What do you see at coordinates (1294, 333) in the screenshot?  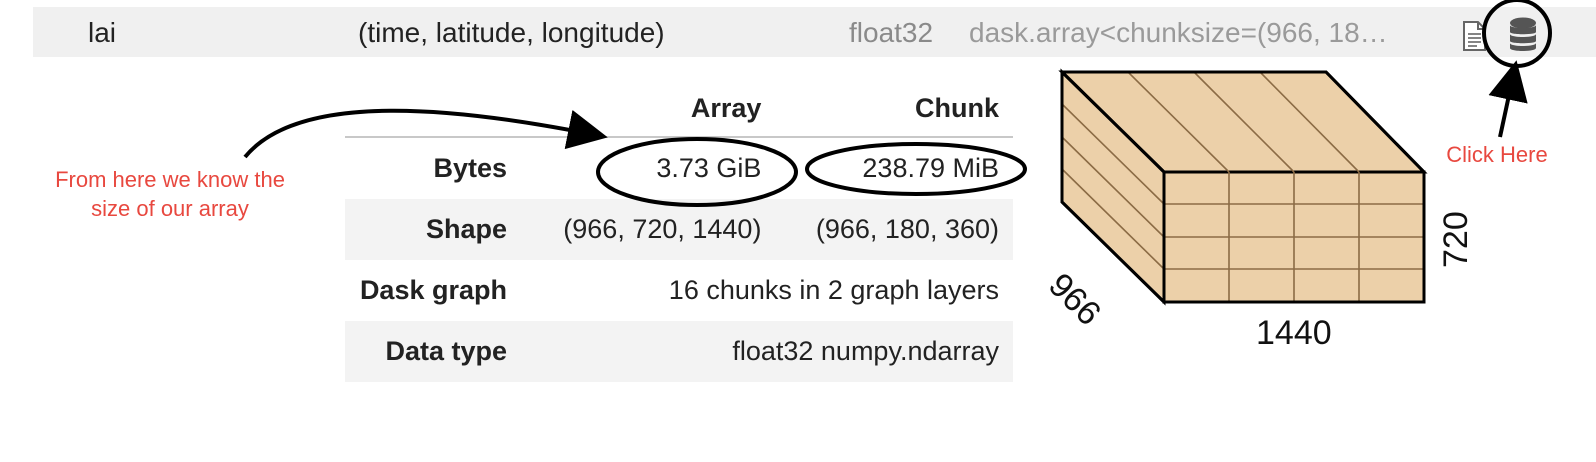 I see `cube-width-label: 1440` at bounding box center [1294, 333].